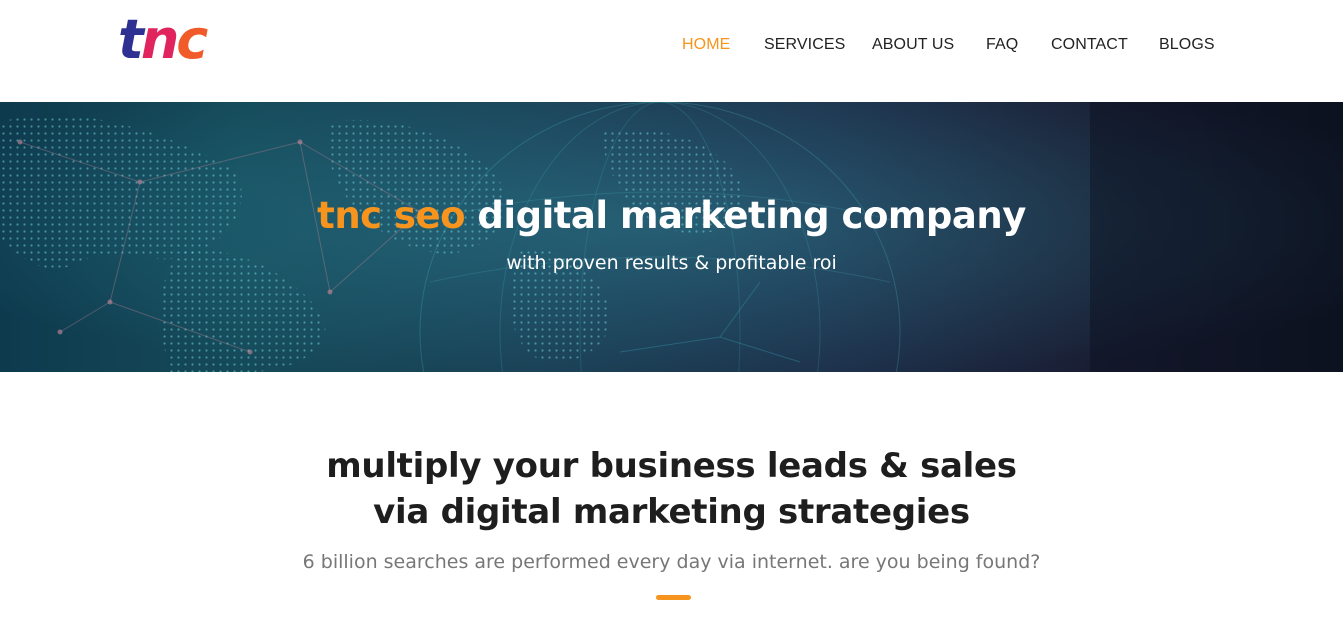 The image size is (1343, 617). Describe the element at coordinates (671, 466) in the screenshot. I see `headline-line-1: multiply your business leads & sales` at that location.